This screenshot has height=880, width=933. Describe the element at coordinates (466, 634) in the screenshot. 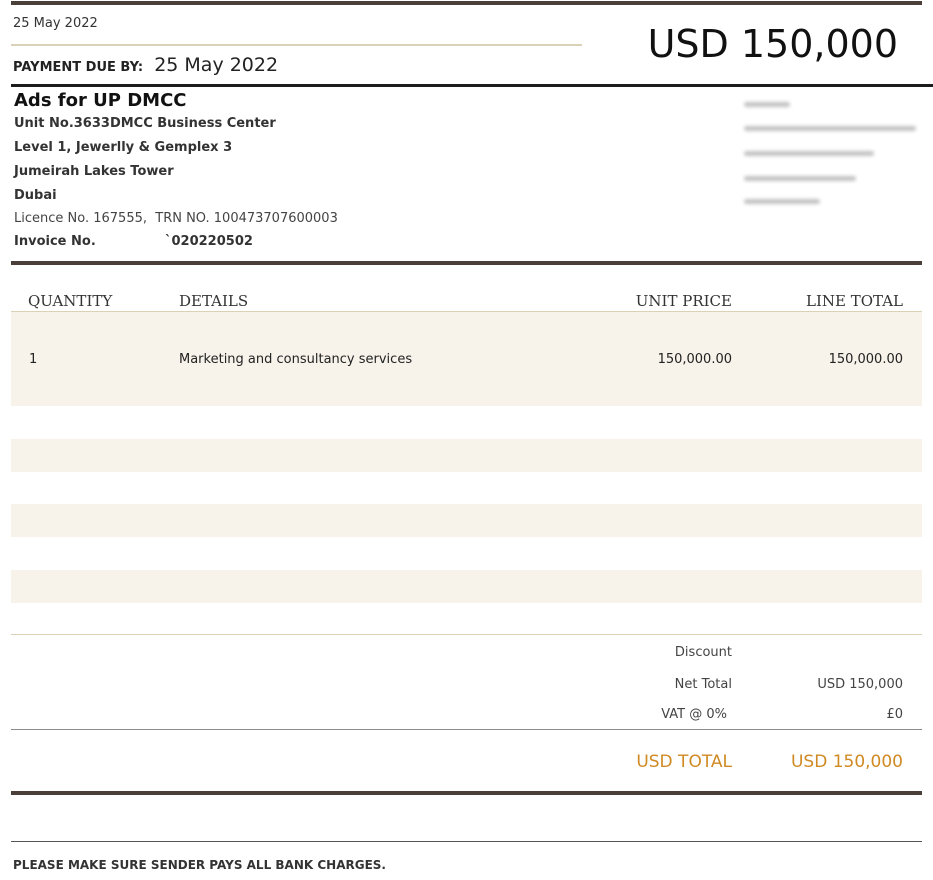

I see `table-bottom-divider` at that location.